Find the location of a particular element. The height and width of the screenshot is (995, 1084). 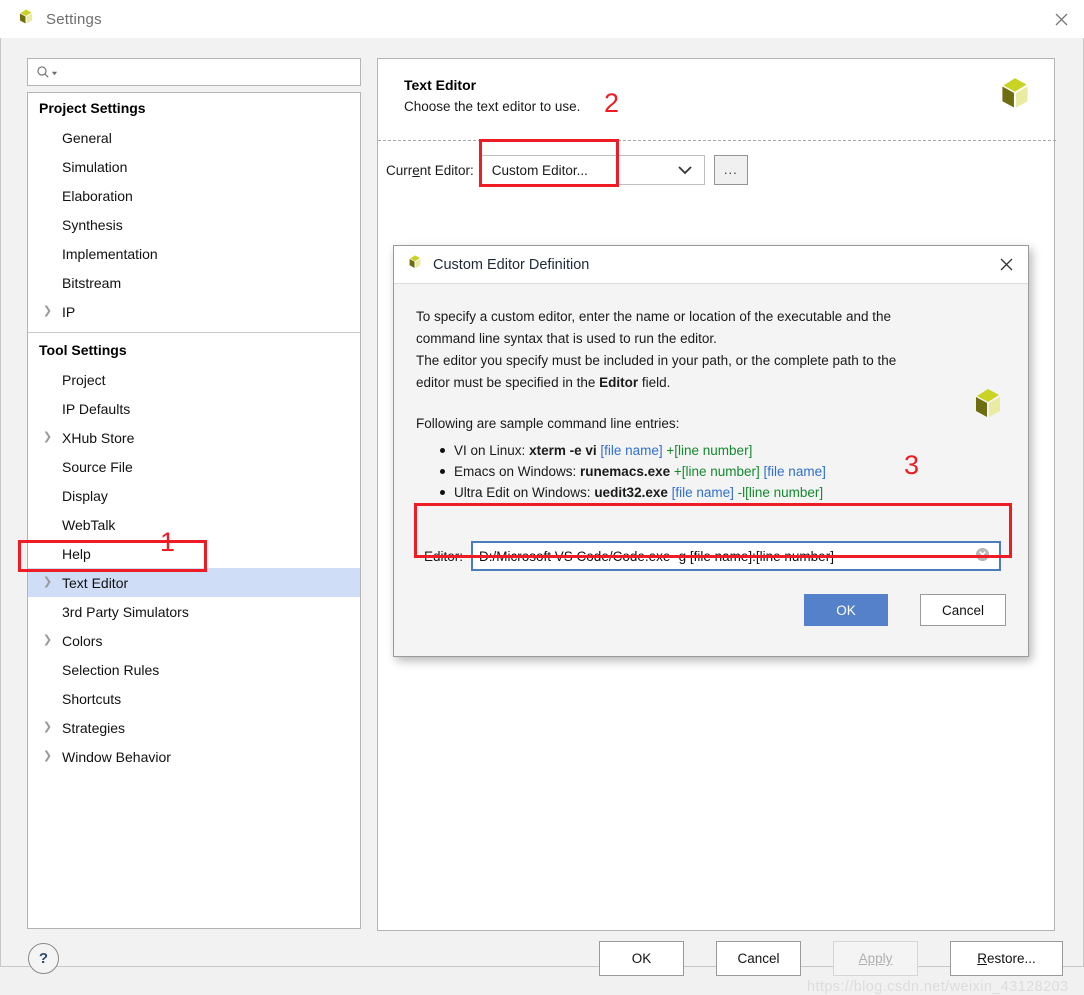

sidebar-item-label: Simulation is located at coordinates (95, 166).